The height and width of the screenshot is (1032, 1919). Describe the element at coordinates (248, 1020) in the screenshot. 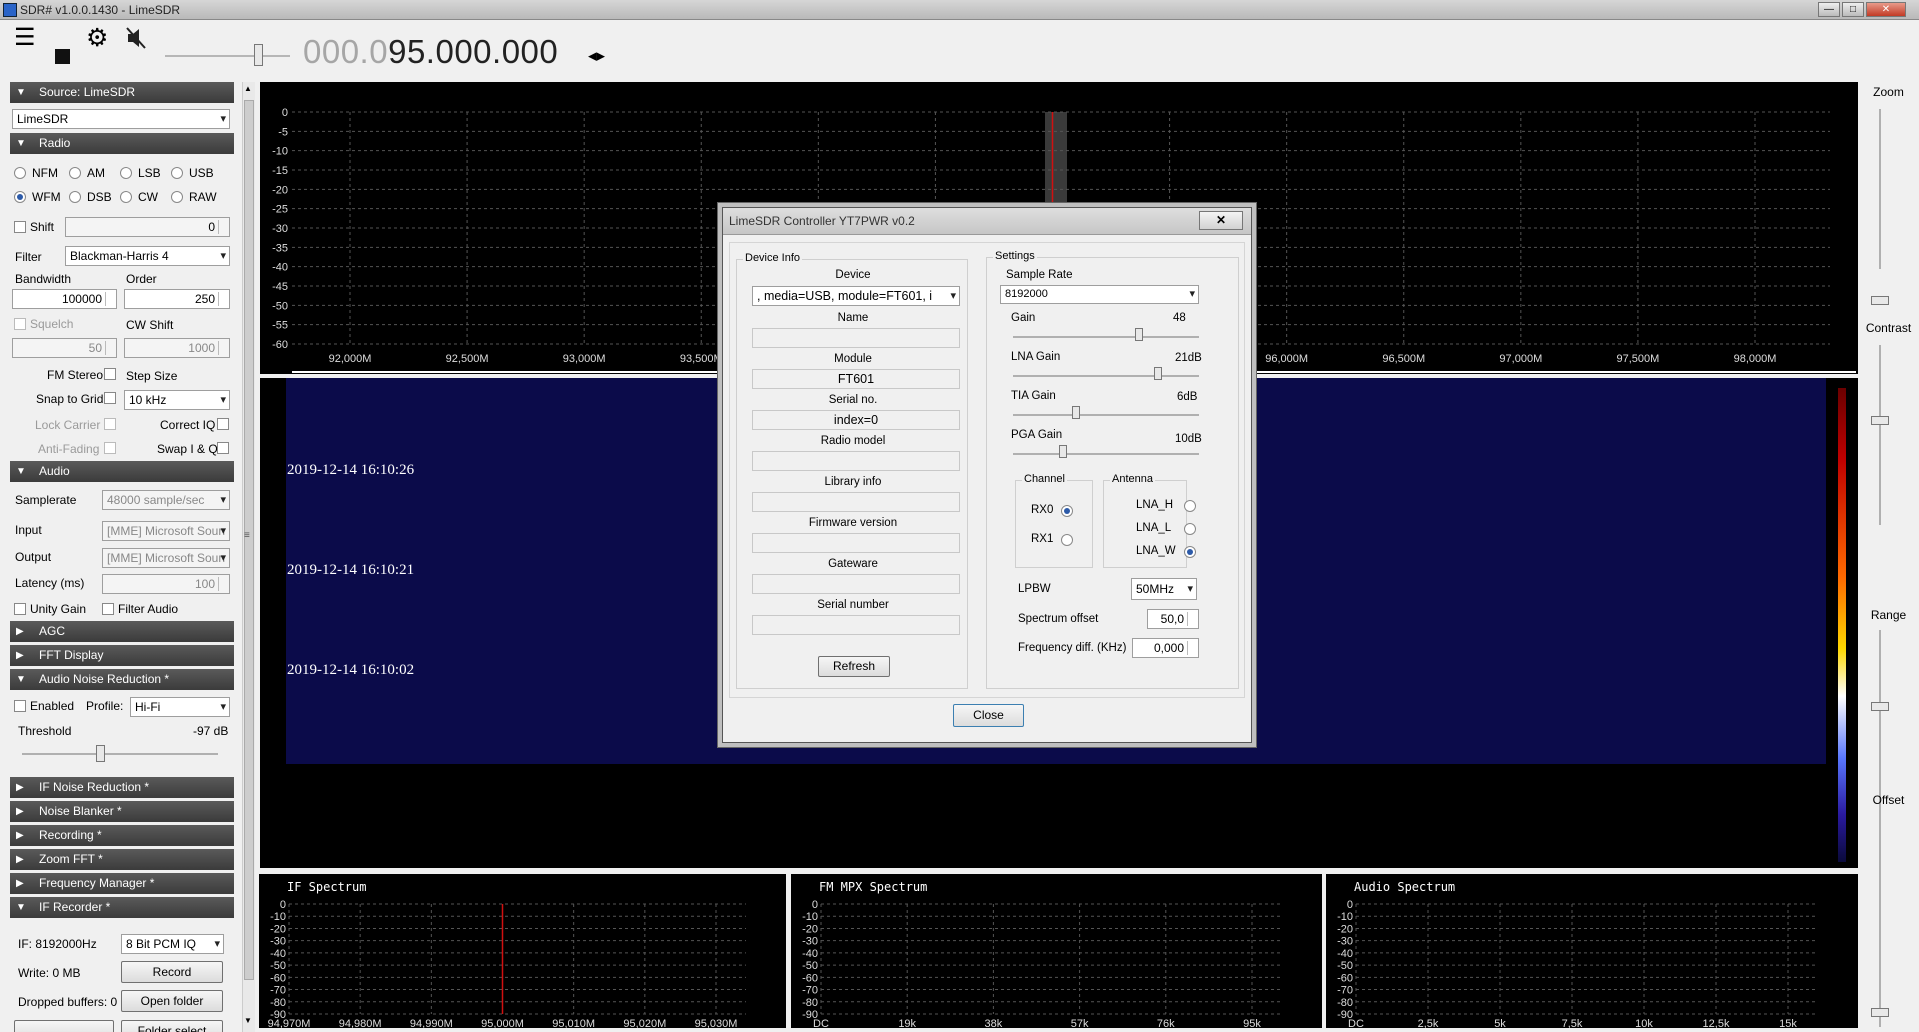

I see `scroll-down-icon: ▼` at that location.